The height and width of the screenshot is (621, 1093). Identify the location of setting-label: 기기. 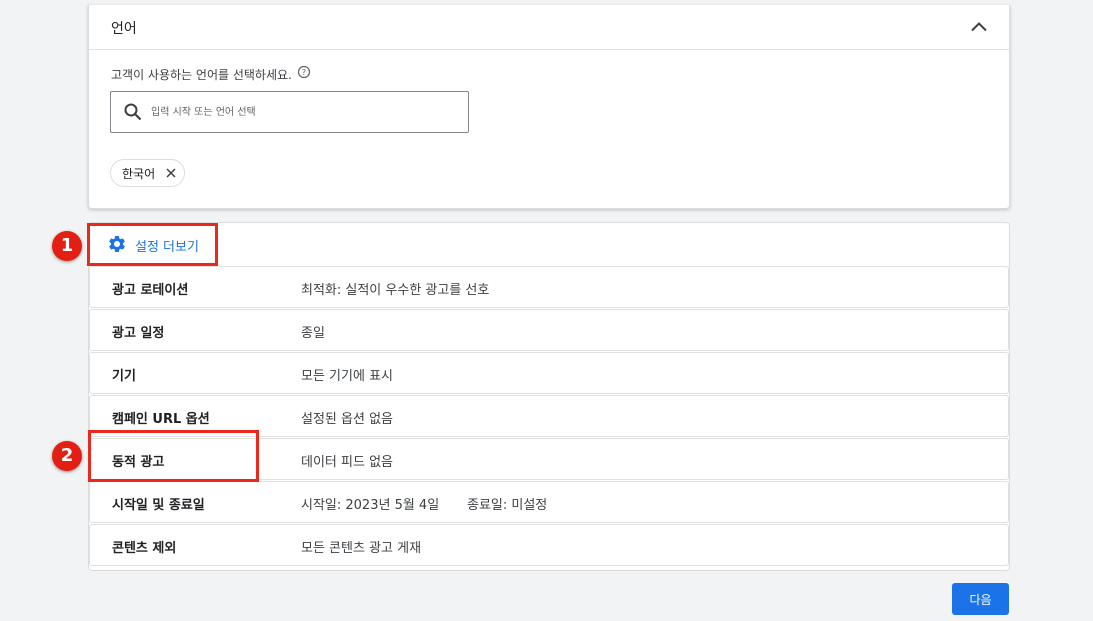
(124, 376).